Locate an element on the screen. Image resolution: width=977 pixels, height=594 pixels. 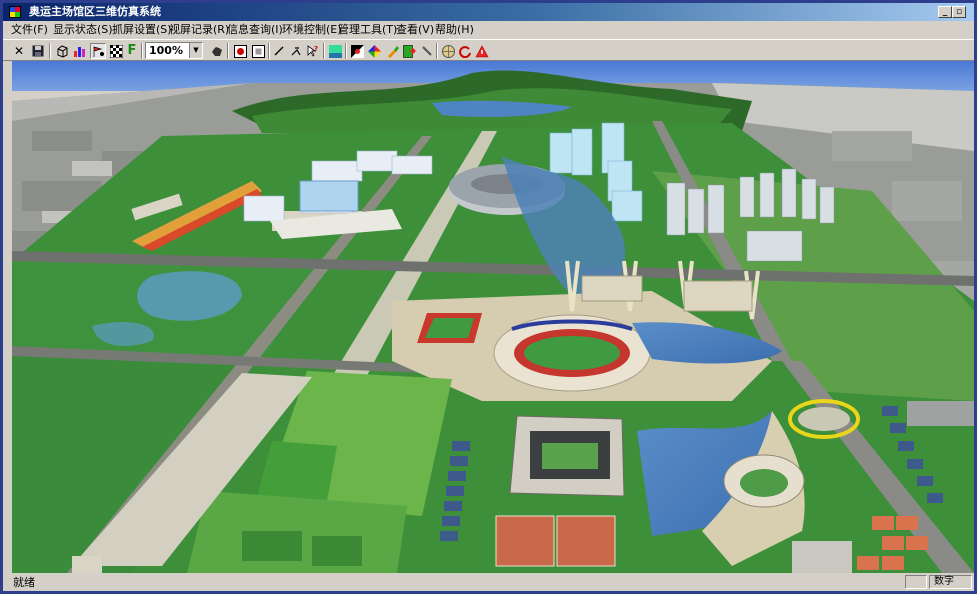
paint-brush-icon is located at coordinates (392, 51).